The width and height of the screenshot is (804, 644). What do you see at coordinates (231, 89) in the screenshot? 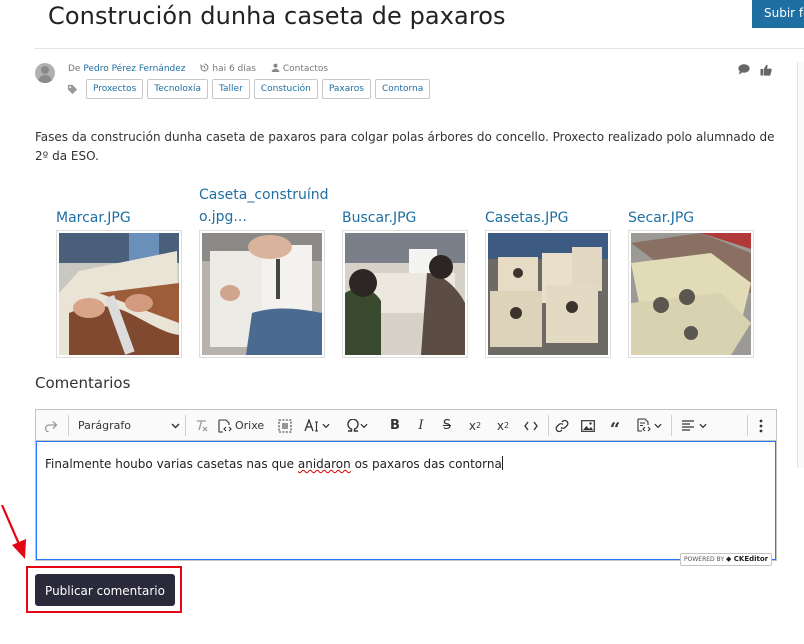
I see `tag-link: Taller` at bounding box center [231, 89].